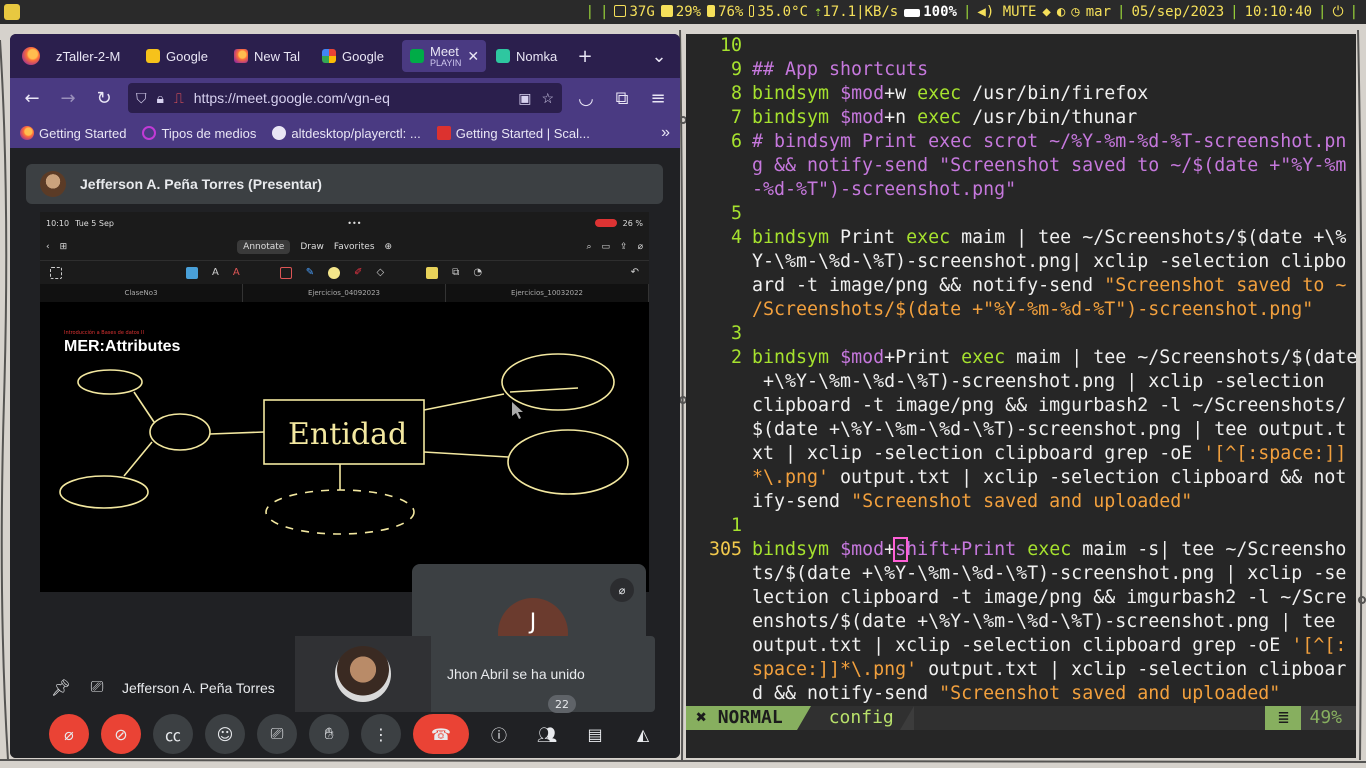  Describe the element at coordinates (688, 12) in the screenshot. I see `cpu-value: 29%` at that location.